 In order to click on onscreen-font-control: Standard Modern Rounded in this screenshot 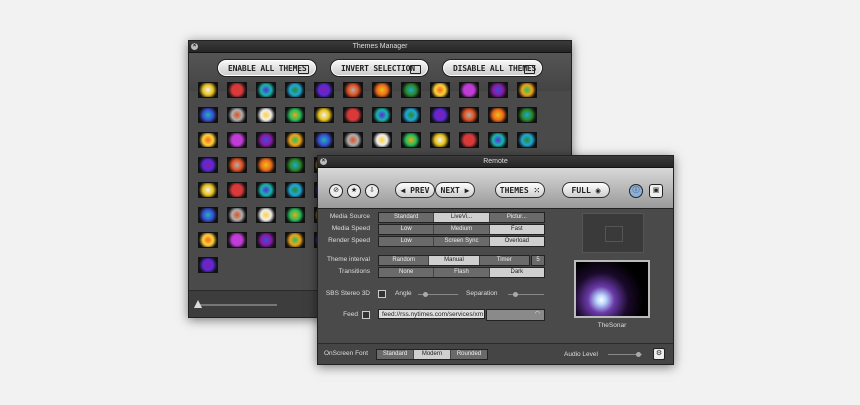, I will do `click(432, 354)`.